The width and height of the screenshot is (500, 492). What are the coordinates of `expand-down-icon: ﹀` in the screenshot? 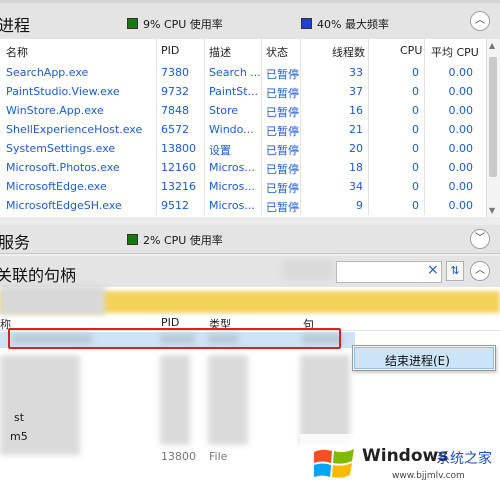 It's located at (480, 239).